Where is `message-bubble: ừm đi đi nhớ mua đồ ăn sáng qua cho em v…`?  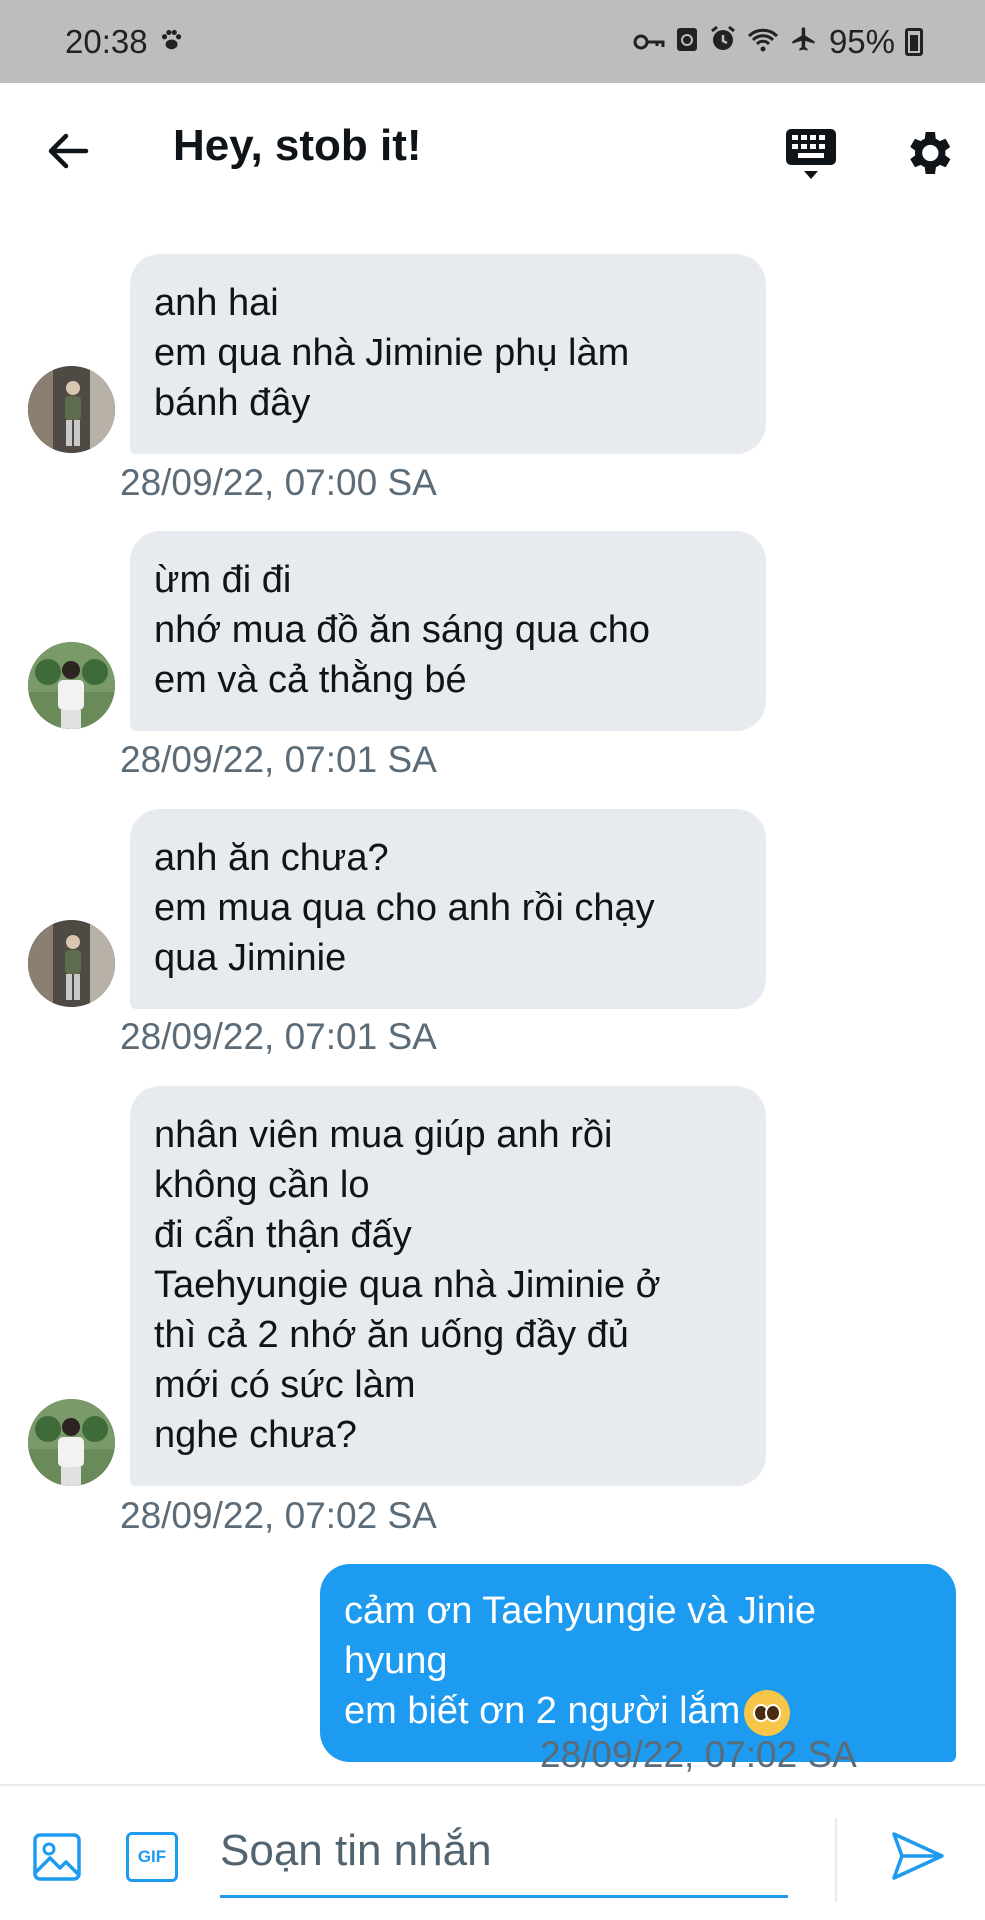
message-bubble: ừm đi đi nhớ mua đồ ăn sáng qua cho em v… is located at coordinates (448, 631).